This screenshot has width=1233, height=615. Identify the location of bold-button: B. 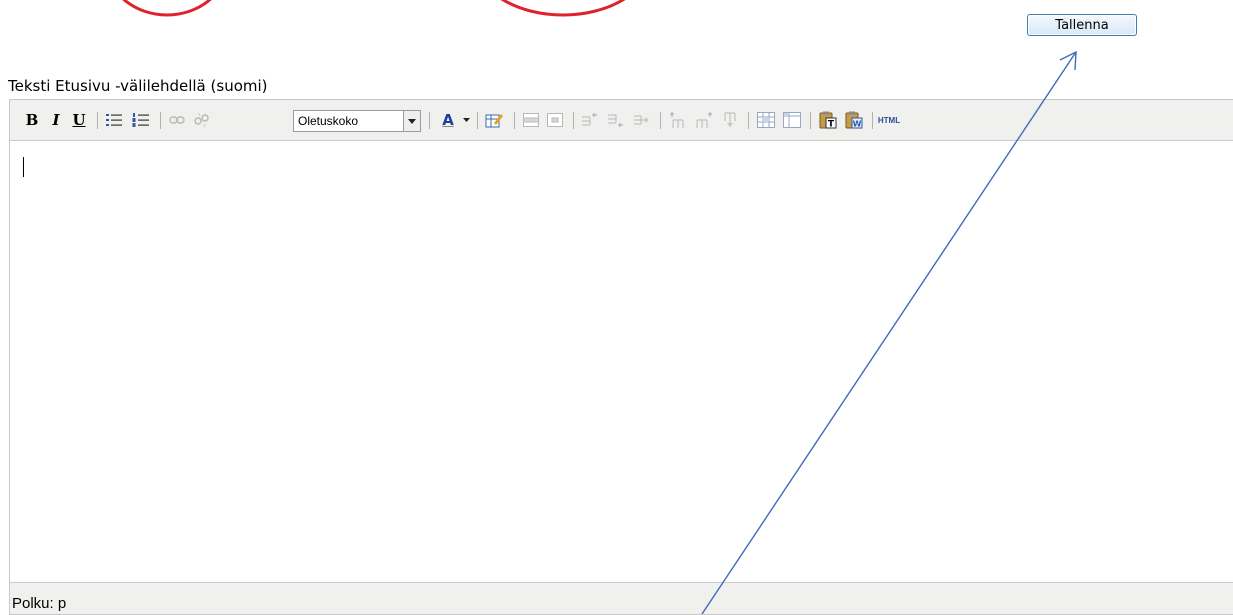
(32, 120).